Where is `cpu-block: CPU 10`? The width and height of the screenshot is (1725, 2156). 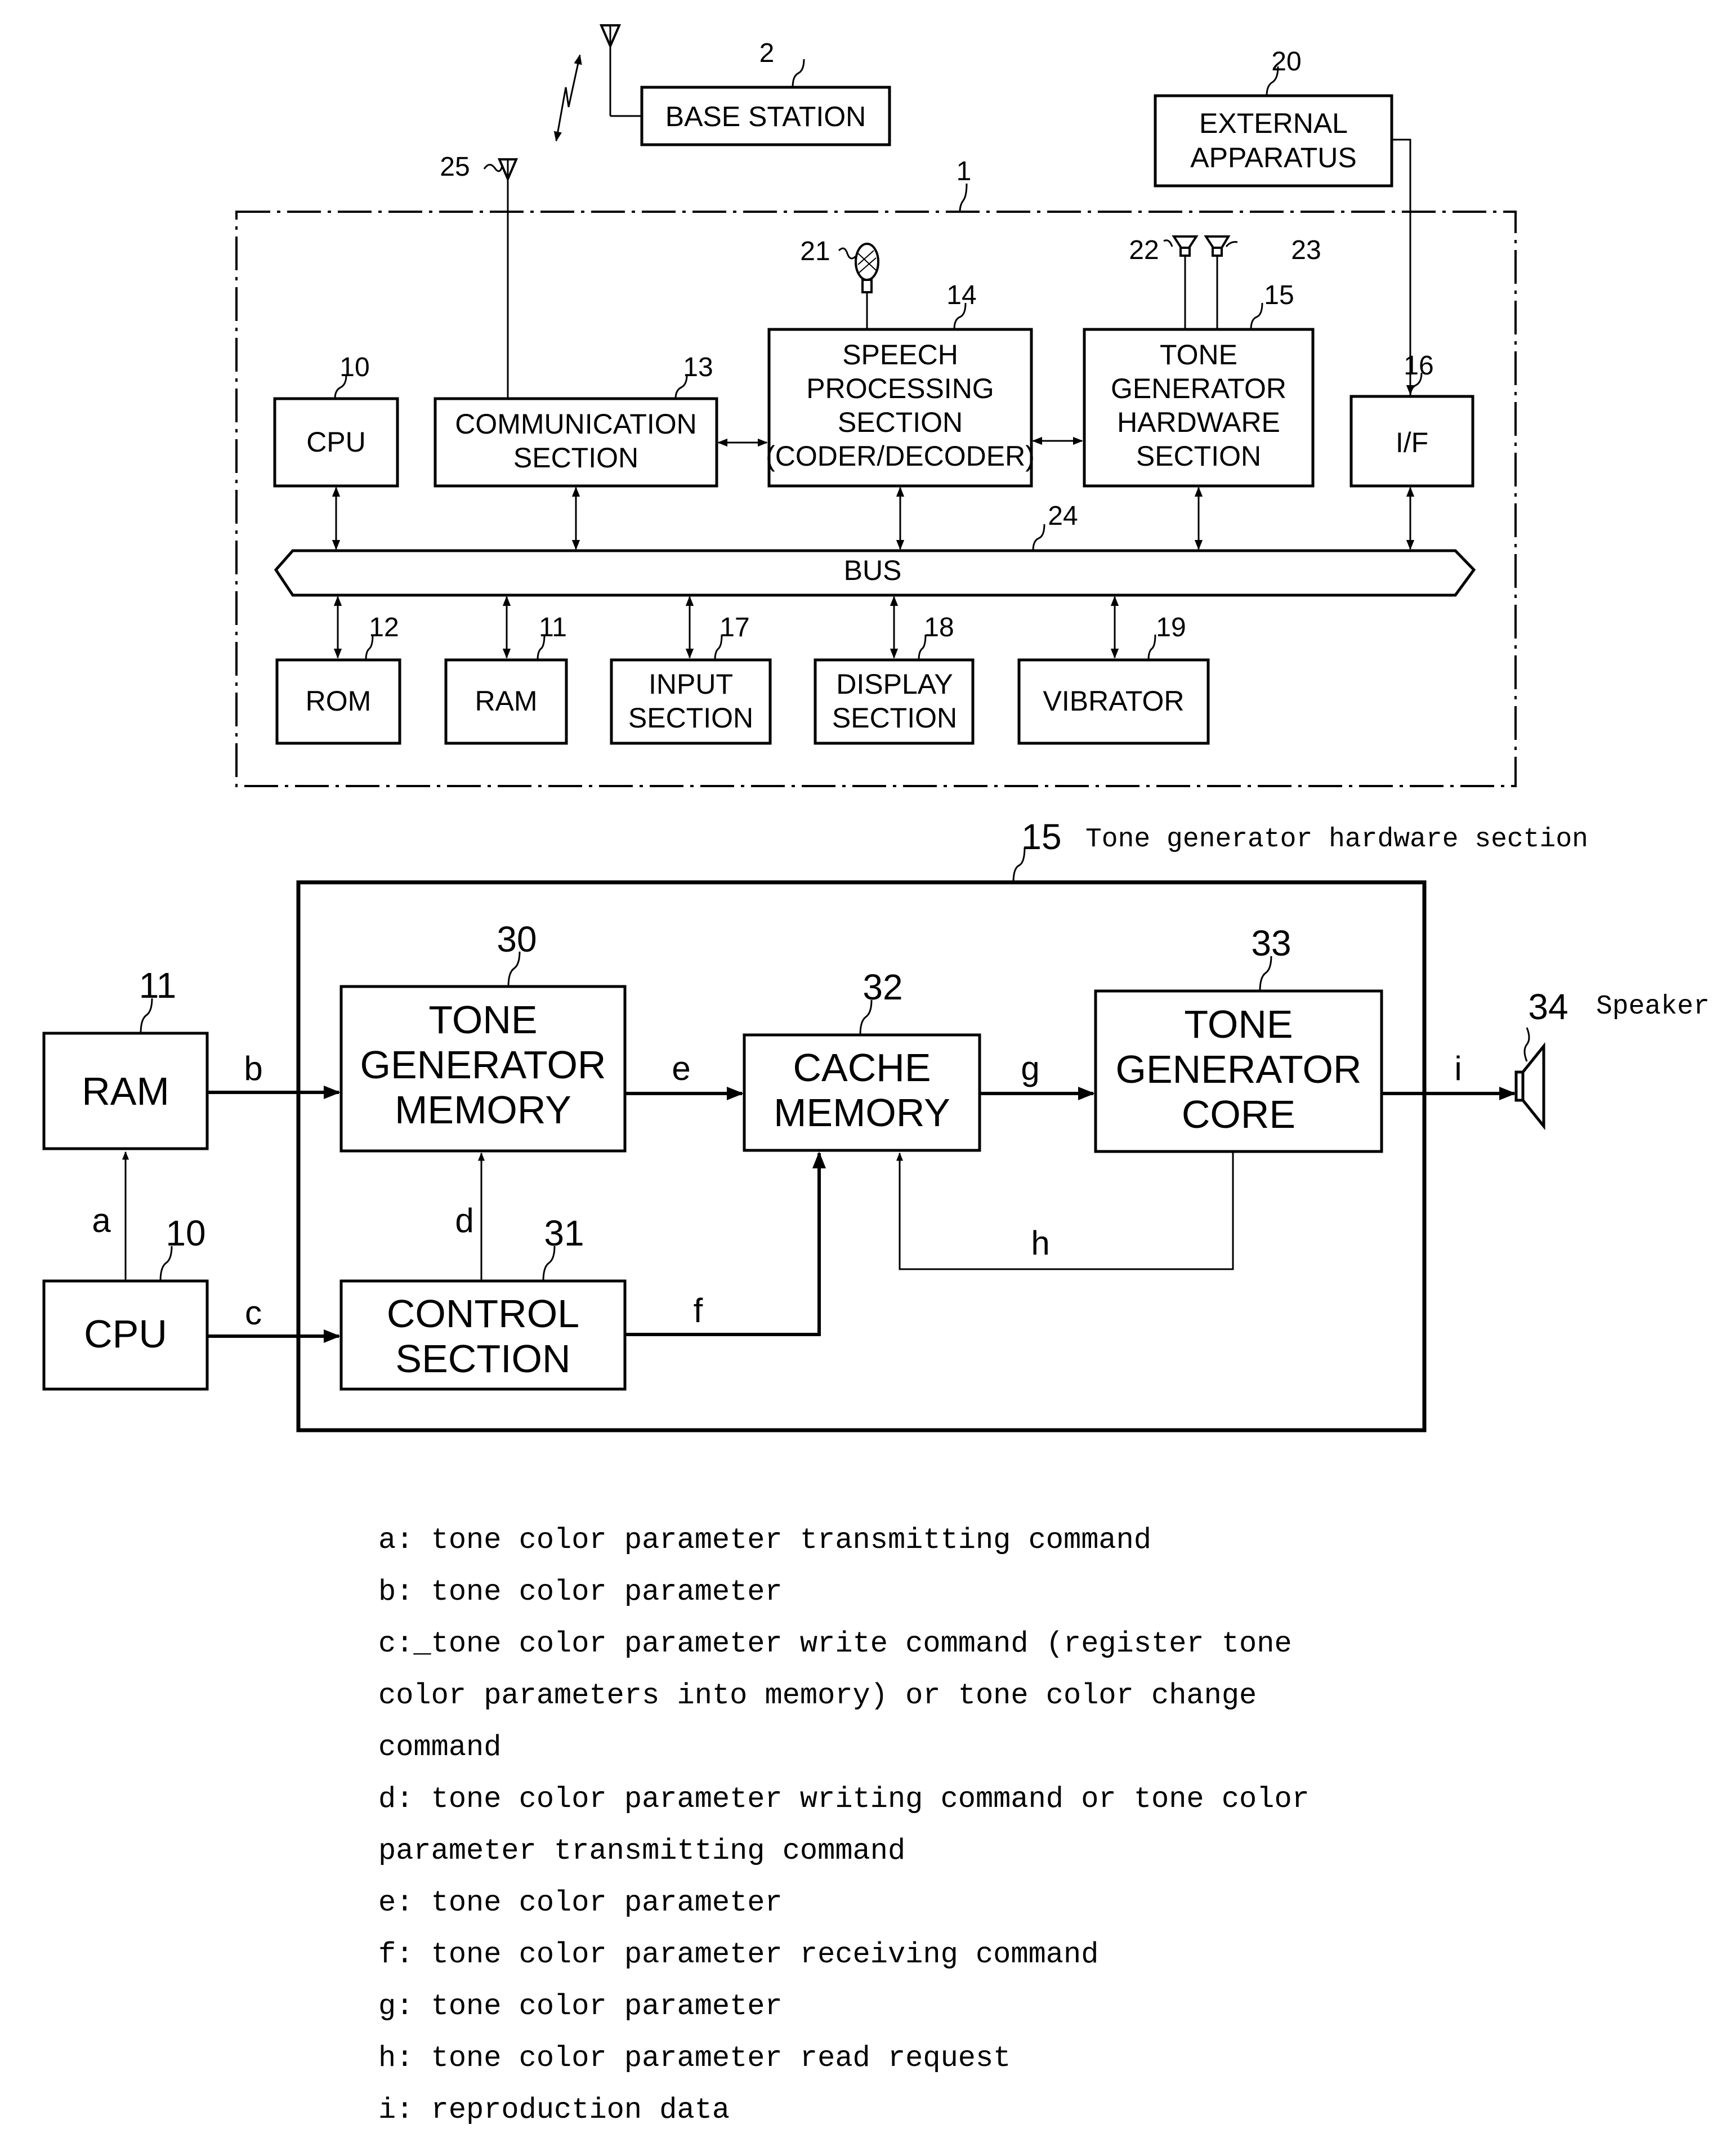 cpu-block: CPU 10 is located at coordinates (336, 451).